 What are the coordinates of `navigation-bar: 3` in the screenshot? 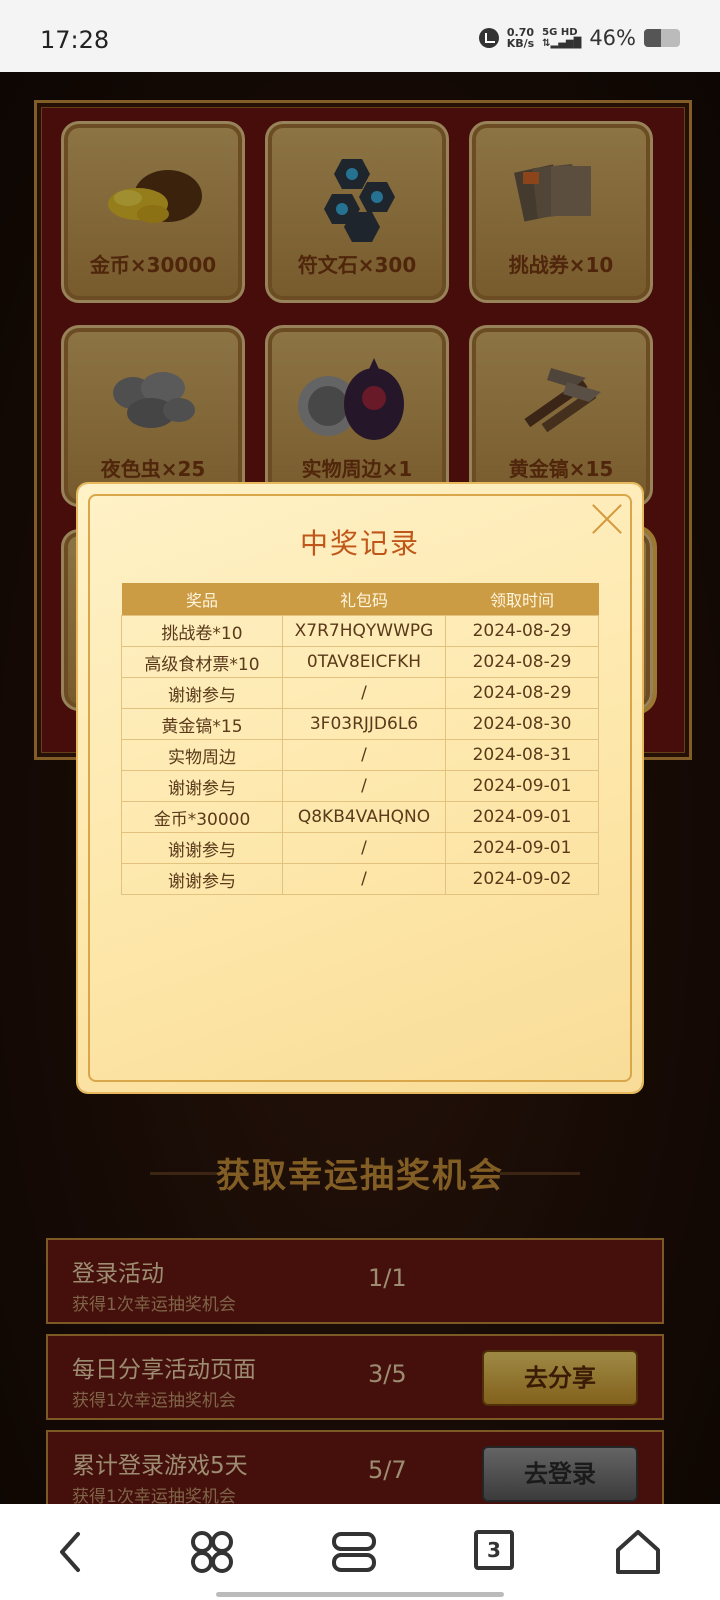 It's located at (360, 1552).